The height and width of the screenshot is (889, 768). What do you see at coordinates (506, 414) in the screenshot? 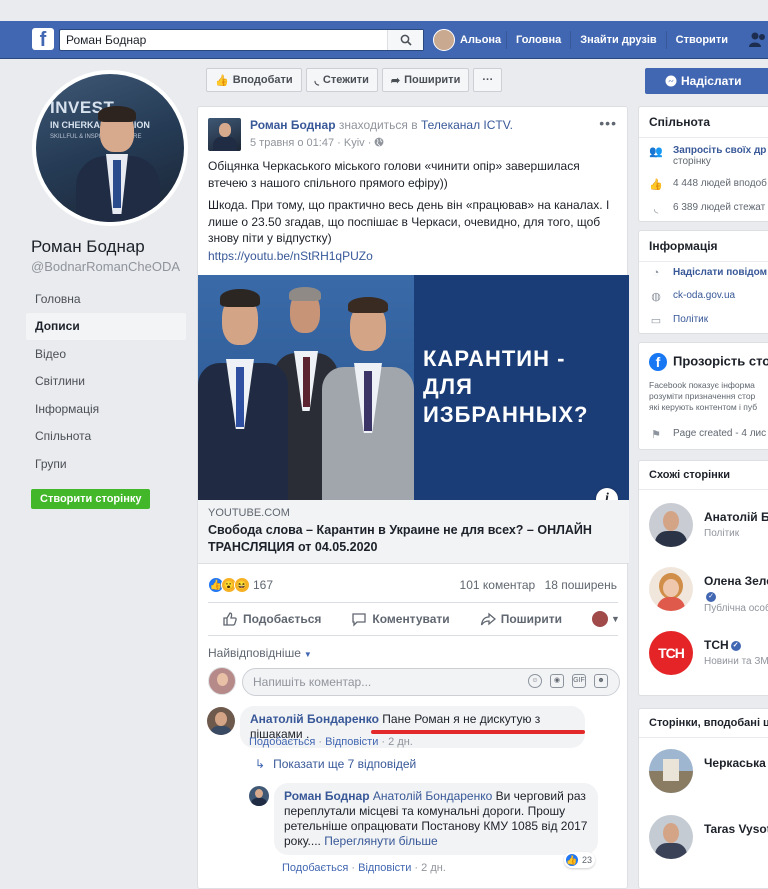
I see `thumb-title-line-3: ИЗБРАННЫХ?` at bounding box center [506, 414].